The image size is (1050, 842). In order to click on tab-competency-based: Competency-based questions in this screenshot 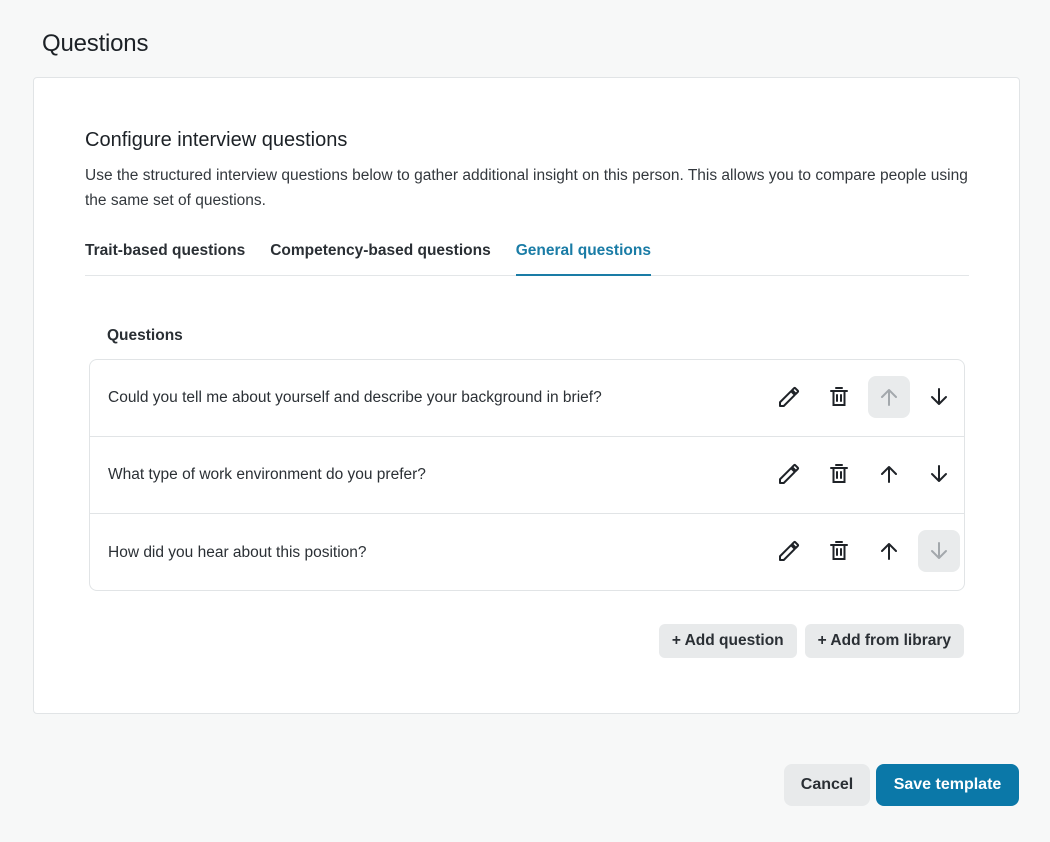, I will do `click(380, 257)`.